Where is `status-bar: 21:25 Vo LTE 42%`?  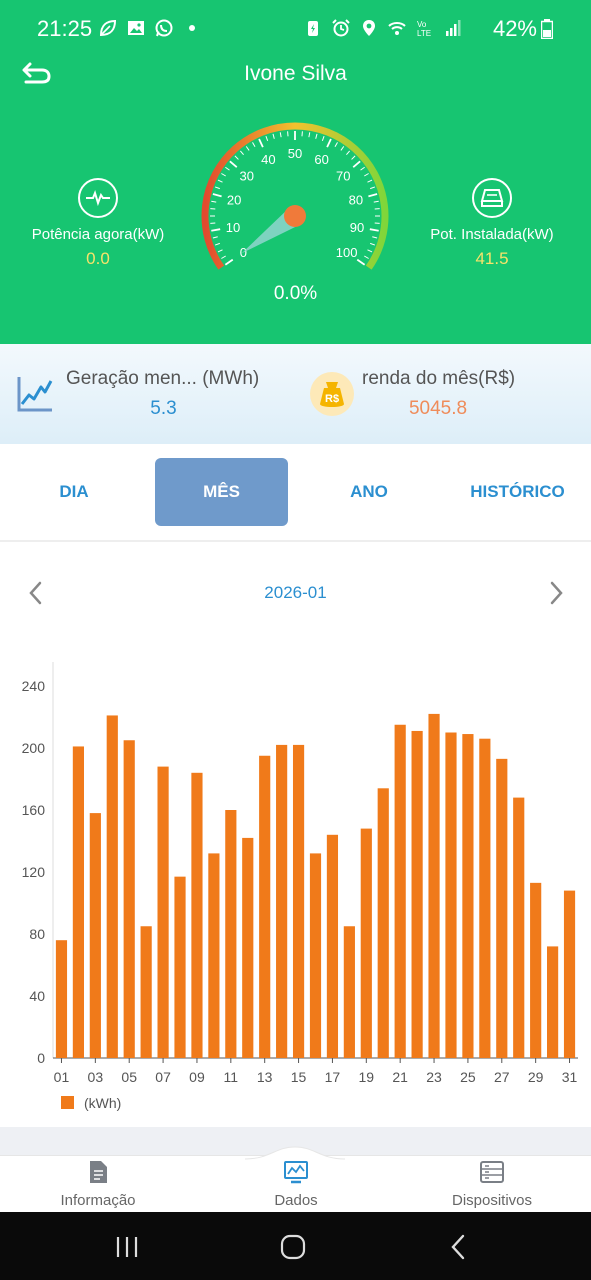
status-bar: 21:25 Vo LTE 42% is located at coordinates (295, 29).